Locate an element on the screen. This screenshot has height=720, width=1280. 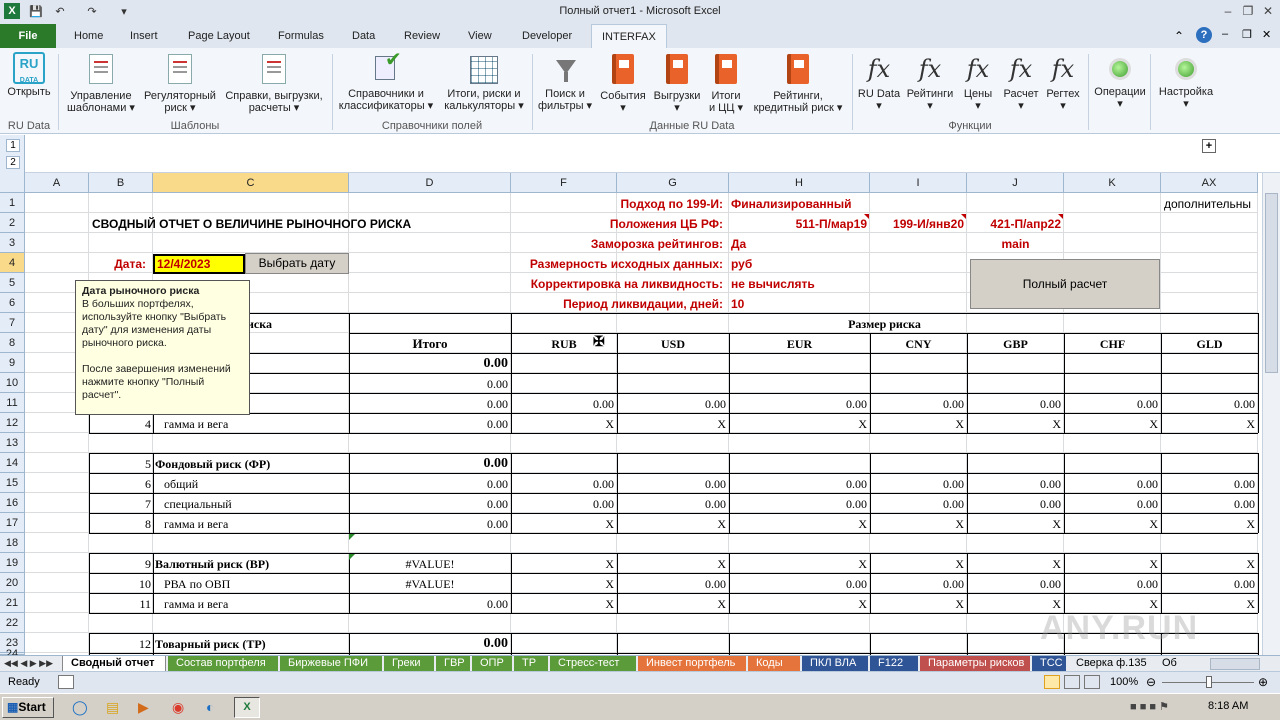
row-header-9: 9 is located at coordinates (12, 363).